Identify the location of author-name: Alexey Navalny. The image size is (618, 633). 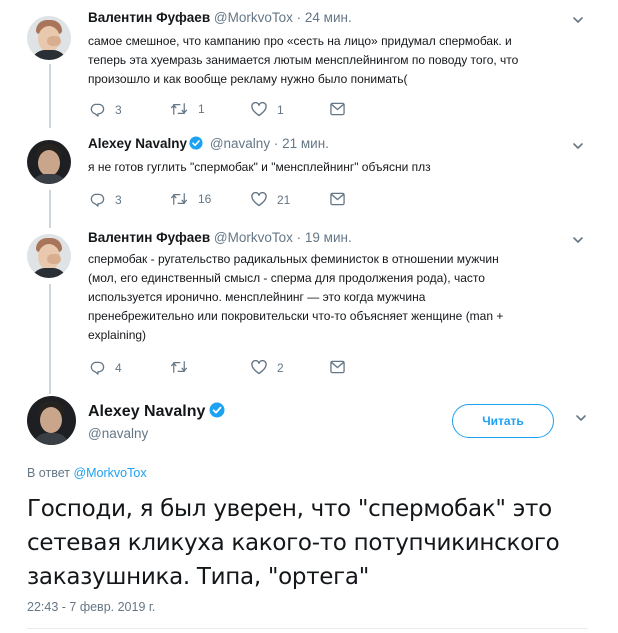
(137, 143).